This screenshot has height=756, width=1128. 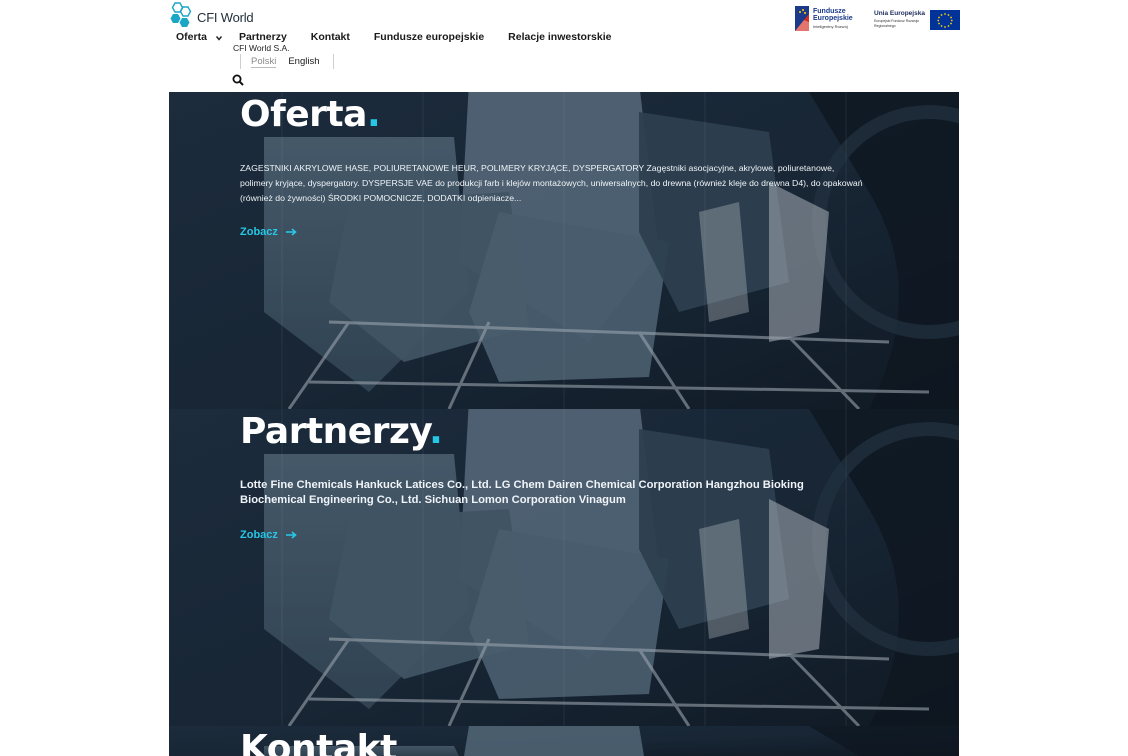 I want to click on ue-title: Unia Europejska, so click(x=899, y=13).